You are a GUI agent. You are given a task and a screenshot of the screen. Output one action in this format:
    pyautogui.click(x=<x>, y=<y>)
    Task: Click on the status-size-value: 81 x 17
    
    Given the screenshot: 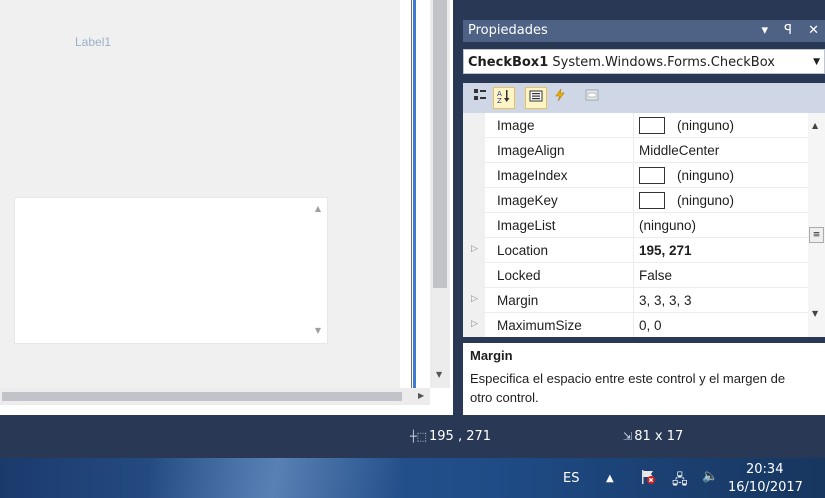 What is the action you would take?
    pyautogui.click(x=659, y=436)
    